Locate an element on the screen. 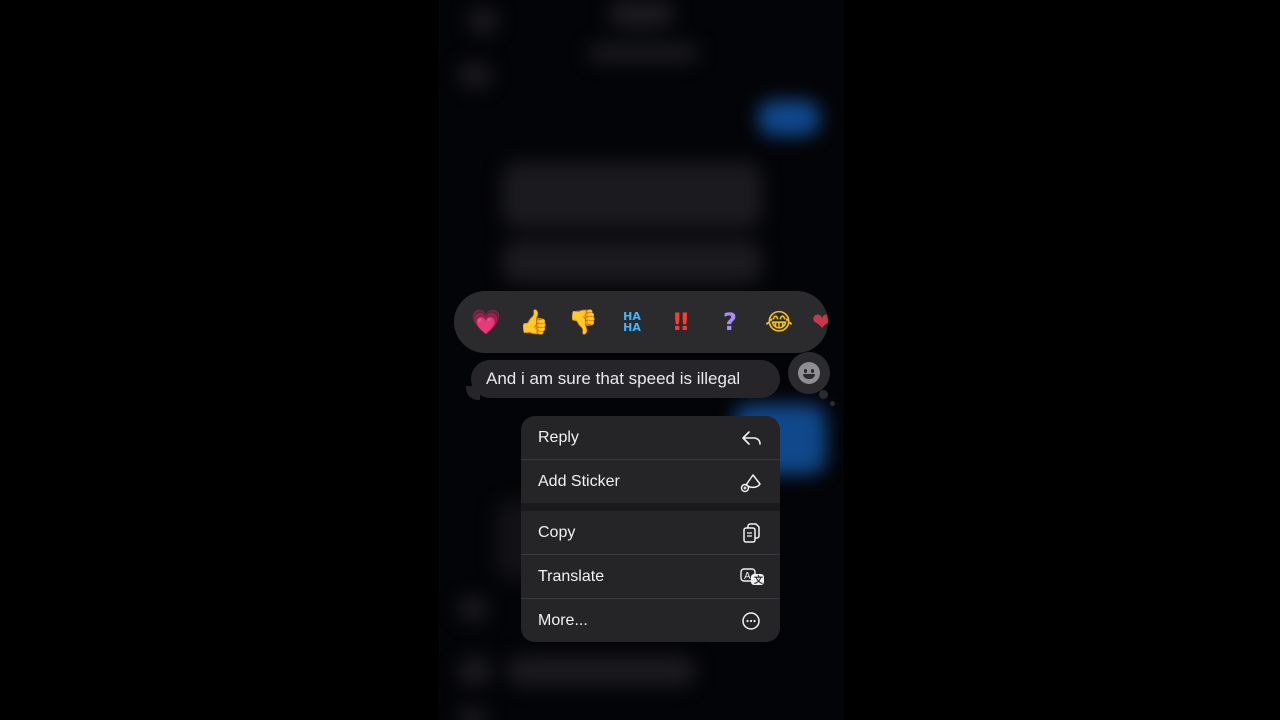 The height and width of the screenshot is (720, 1280). menu-item-label: Reply is located at coordinates (558, 437).